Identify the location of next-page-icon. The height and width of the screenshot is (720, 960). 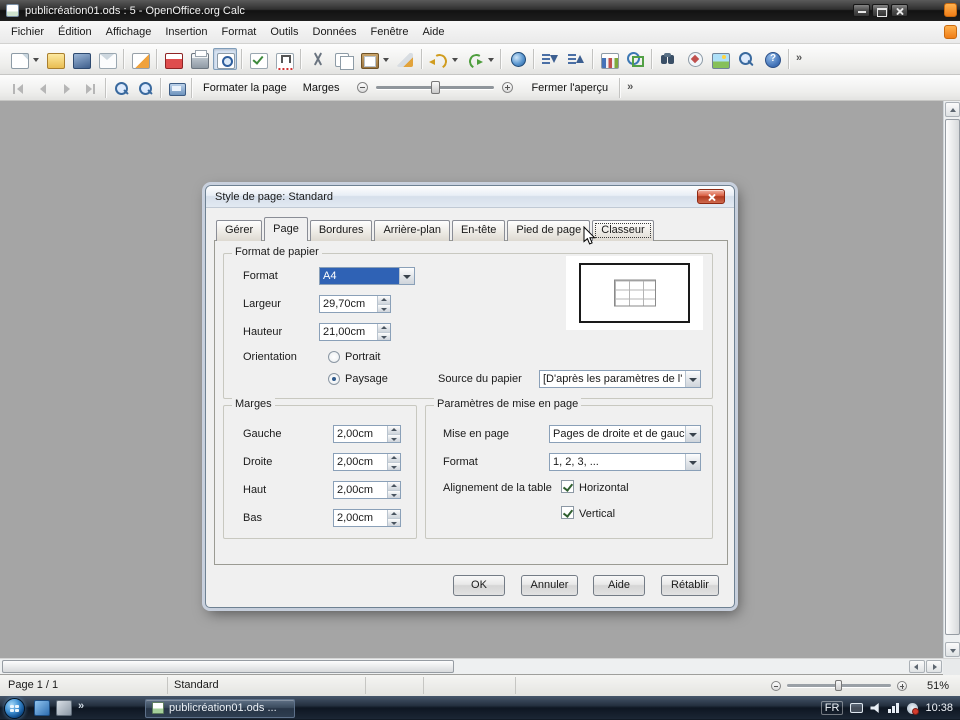
(66, 88).